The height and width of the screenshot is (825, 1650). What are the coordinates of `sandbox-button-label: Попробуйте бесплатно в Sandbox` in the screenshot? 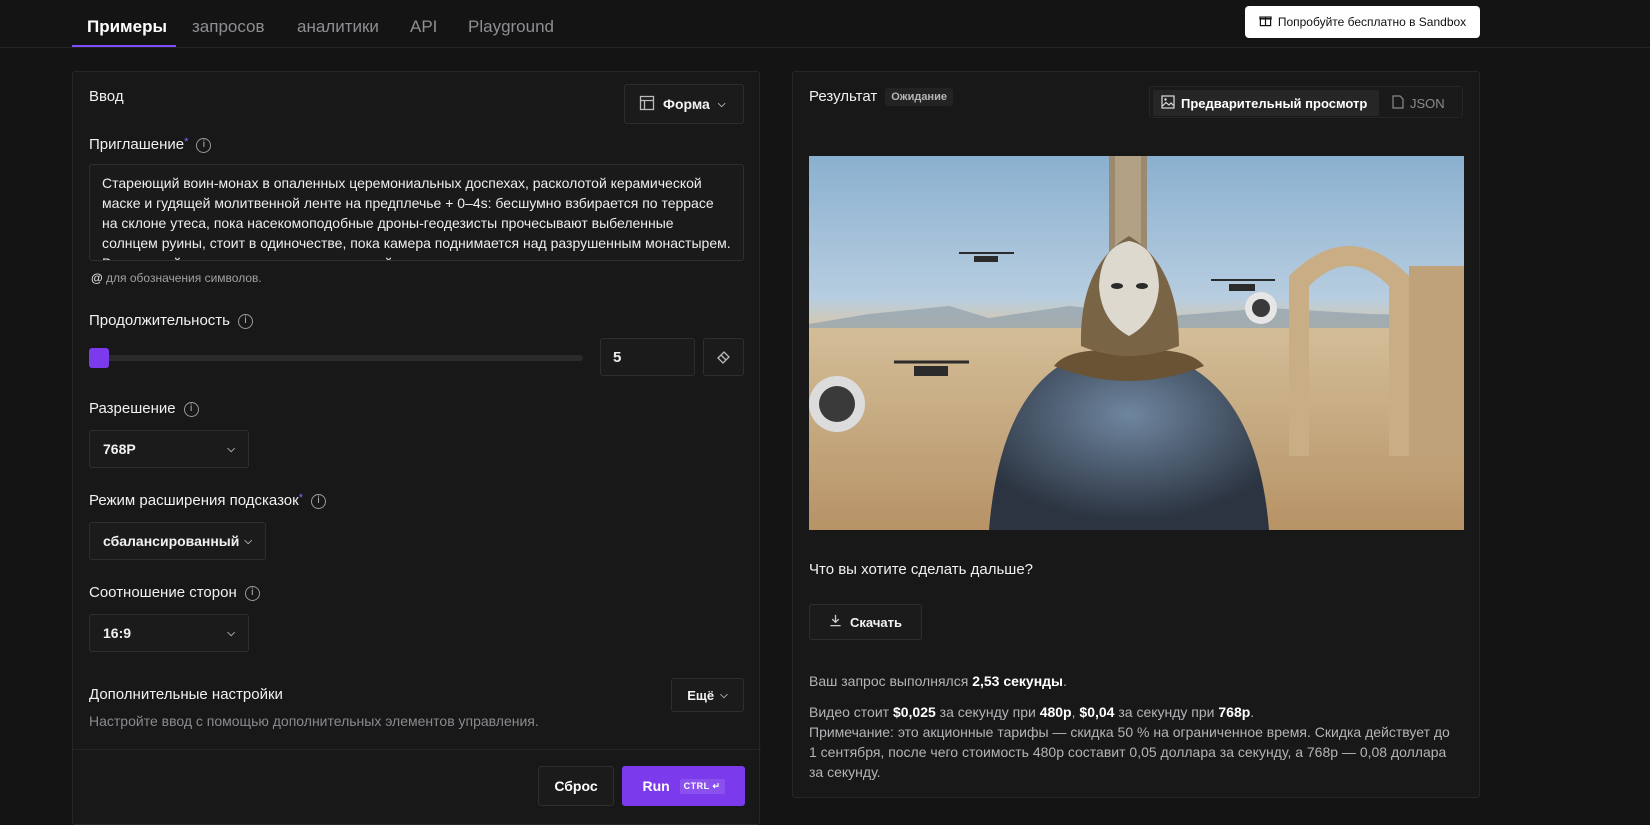 It's located at (1372, 22).